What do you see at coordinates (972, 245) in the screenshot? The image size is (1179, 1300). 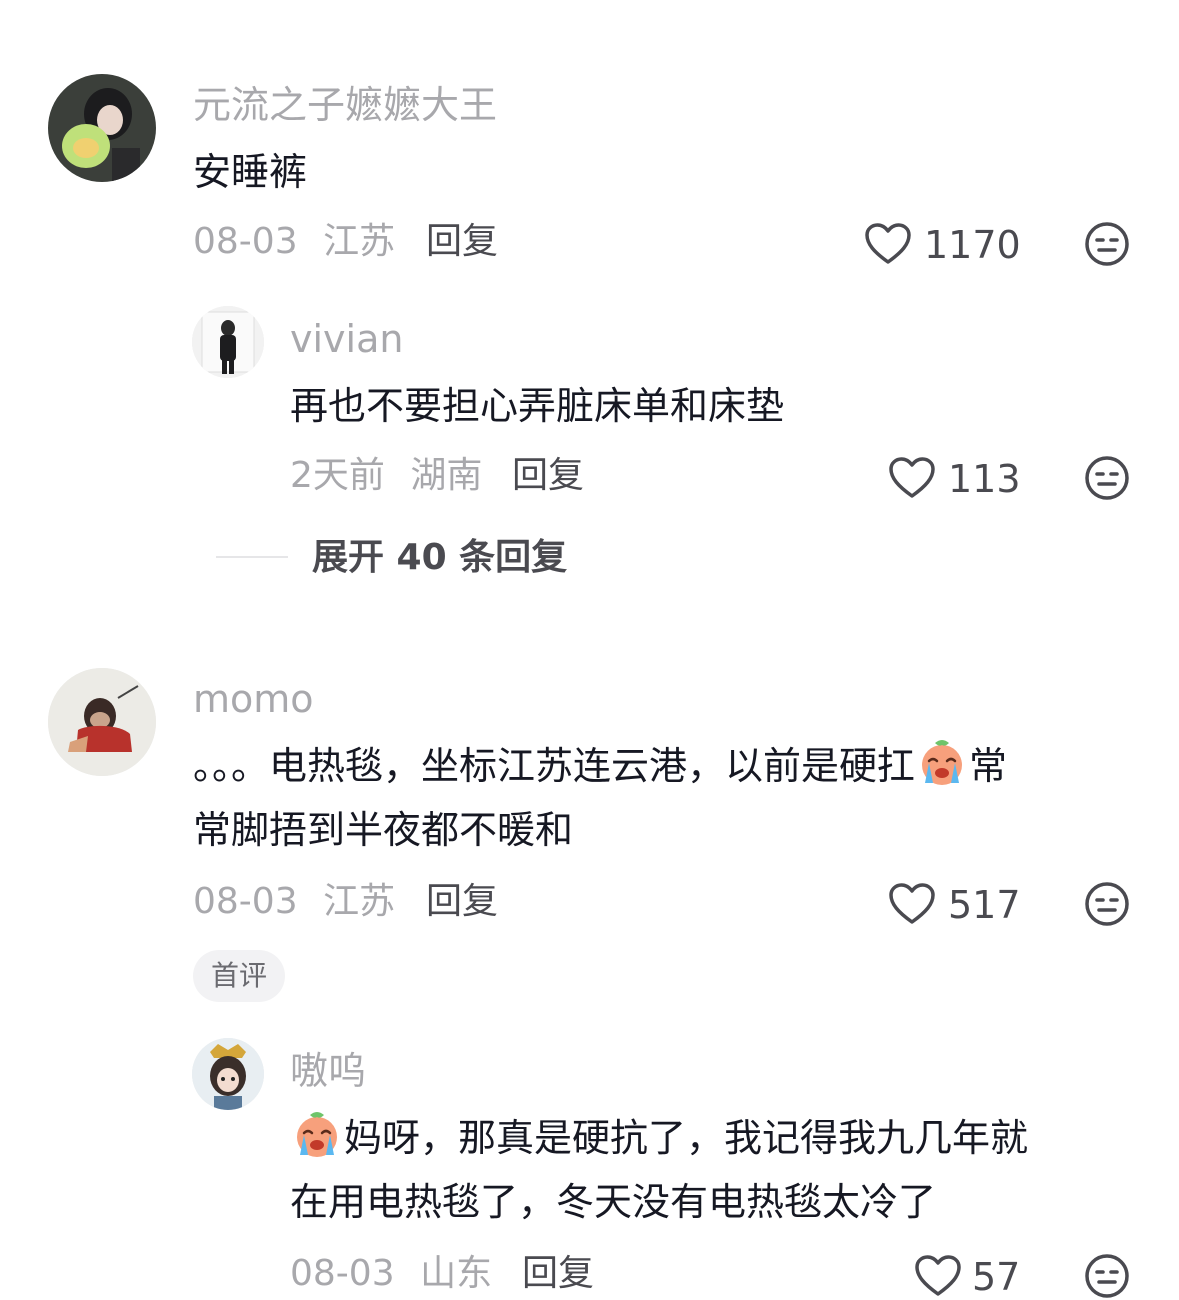 I see `like-count: 1170` at bounding box center [972, 245].